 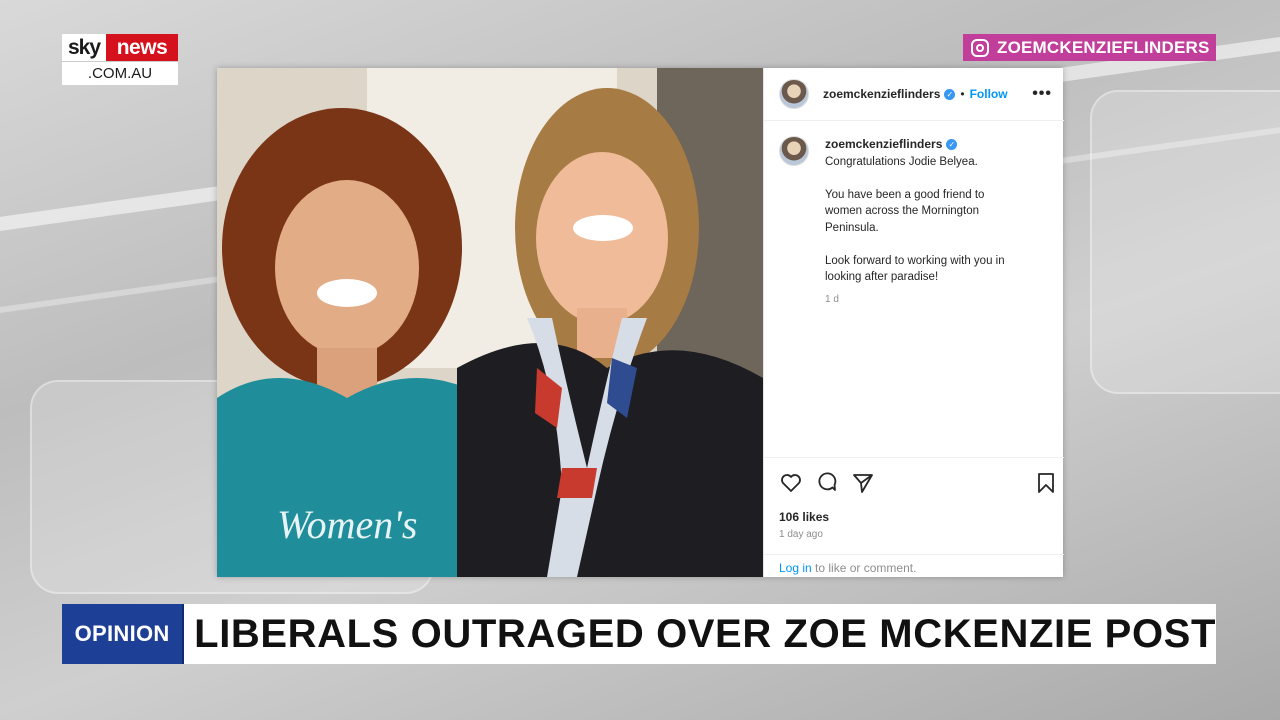 What do you see at coordinates (794, 151) in the screenshot?
I see `caption-avatar` at bounding box center [794, 151].